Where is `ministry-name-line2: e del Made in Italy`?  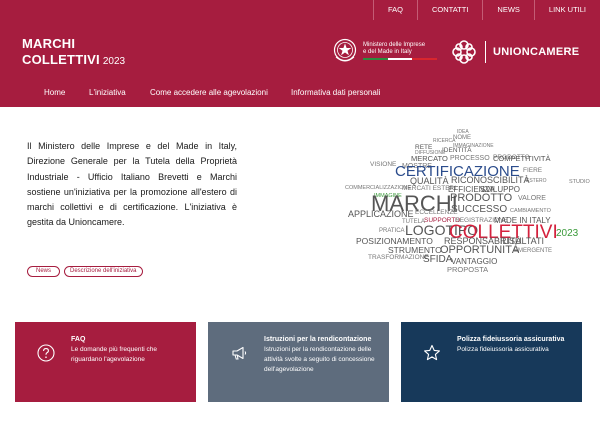
ministry-name-line2: e del Made in Italy is located at coordinates (387, 52).